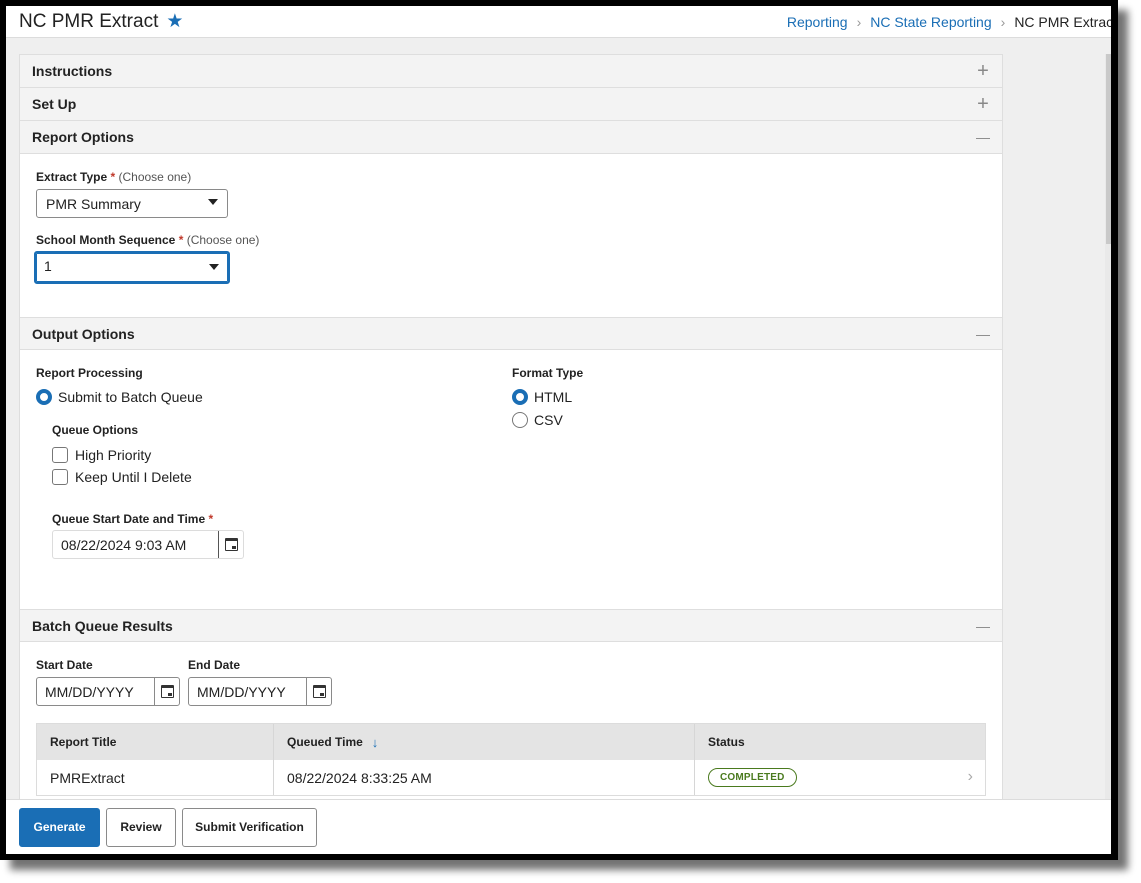  Describe the element at coordinates (1108, 149) in the screenshot. I see `scrollbar-thumb` at that location.